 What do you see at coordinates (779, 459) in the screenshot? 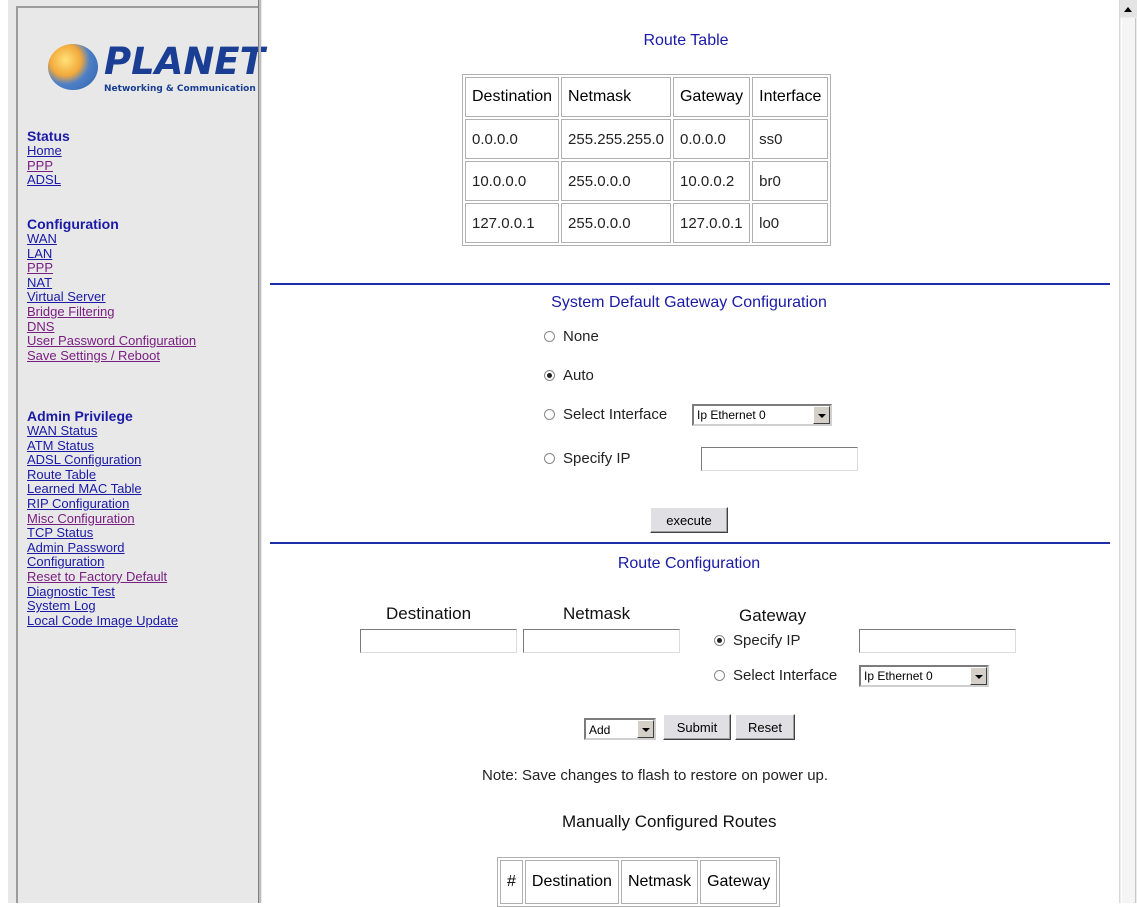
I see `gateway-ip-input` at bounding box center [779, 459].